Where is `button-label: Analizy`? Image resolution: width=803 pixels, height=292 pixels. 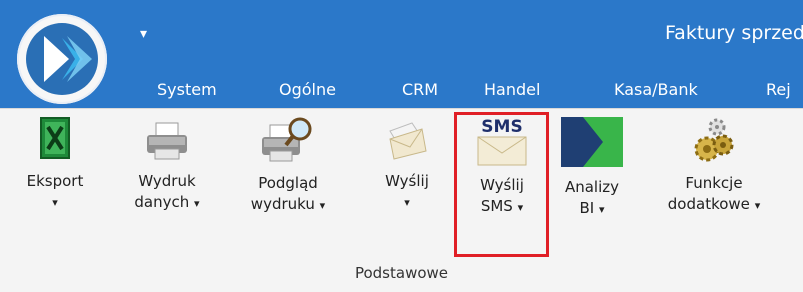 button-label: Analizy is located at coordinates (592, 187).